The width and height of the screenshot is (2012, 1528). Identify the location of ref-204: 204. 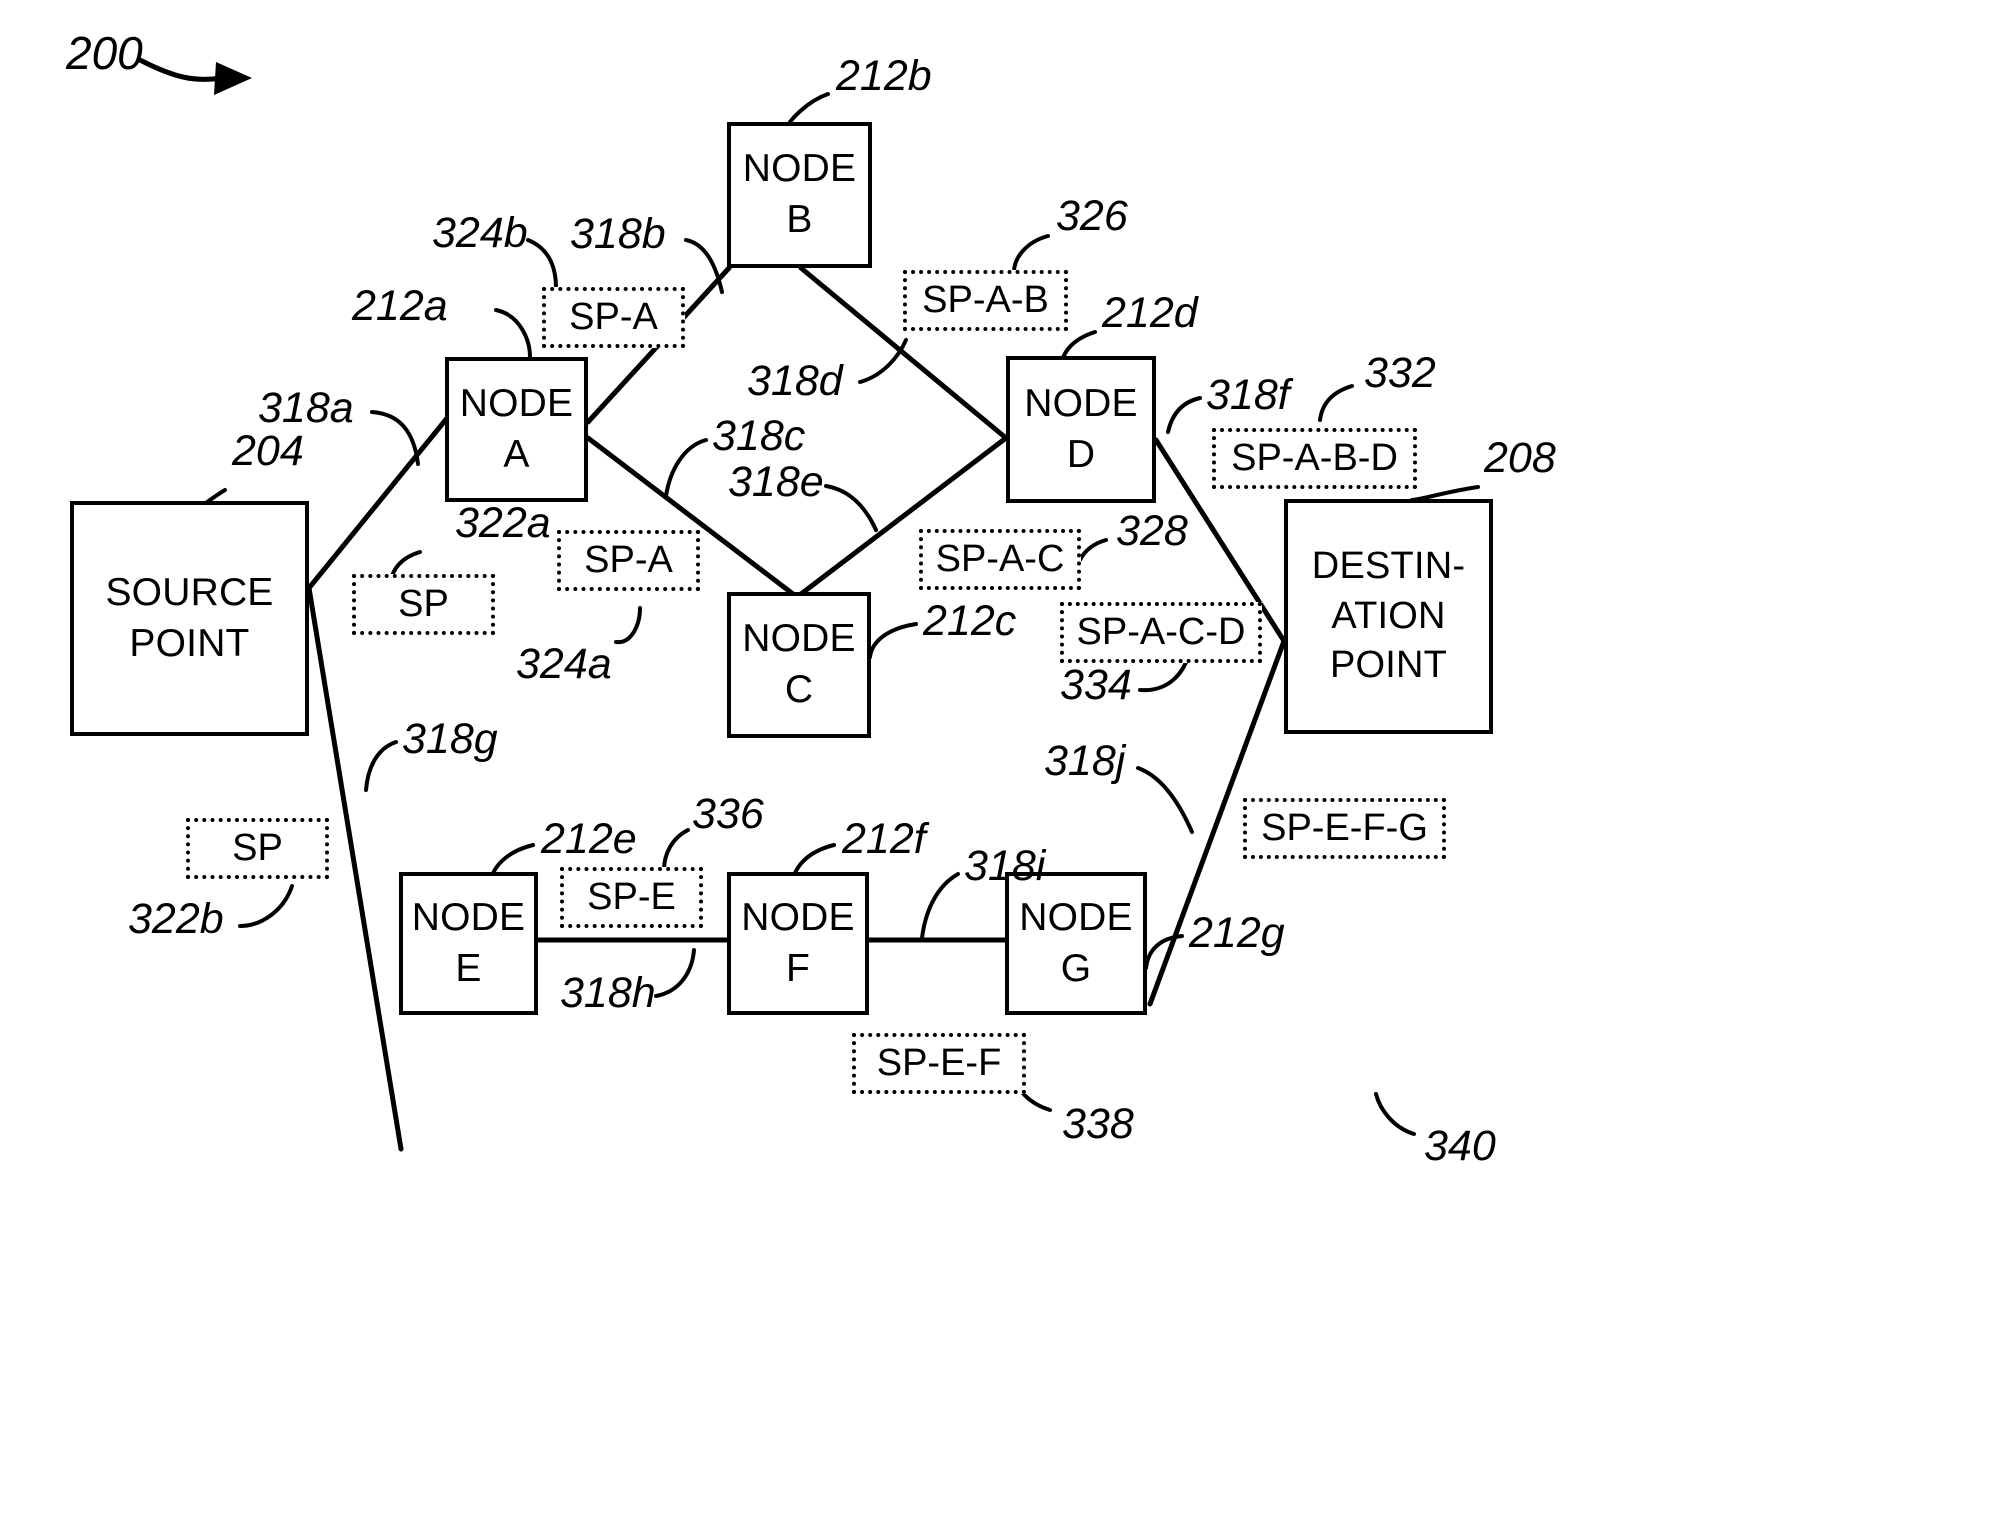
(268, 451).